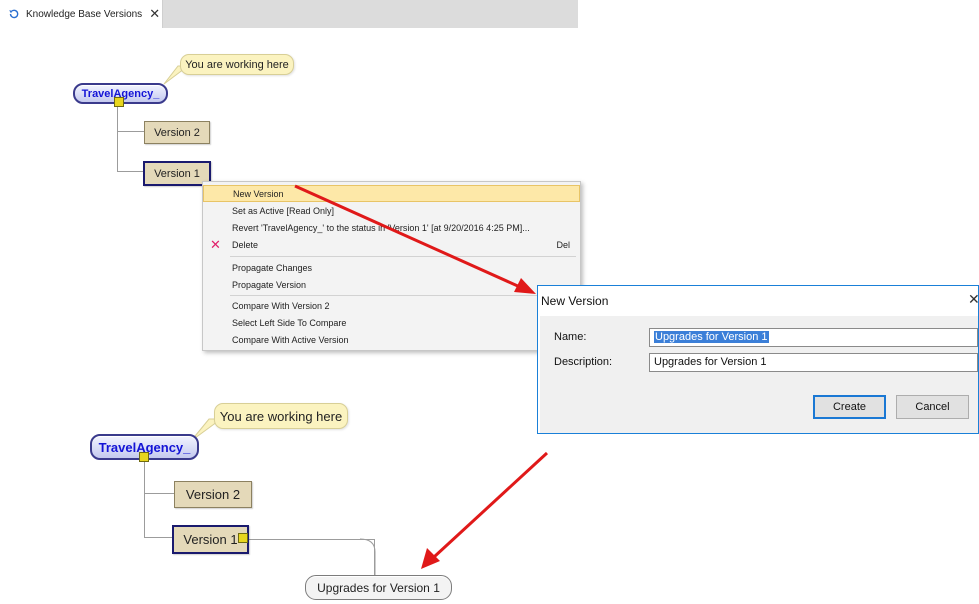 Image resolution: width=979 pixels, height=604 pixels. What do you see at coordinates (973, 299) in the screenshot?
I see `dialog-close-icon: ✕` at bounding box center [973, 299].